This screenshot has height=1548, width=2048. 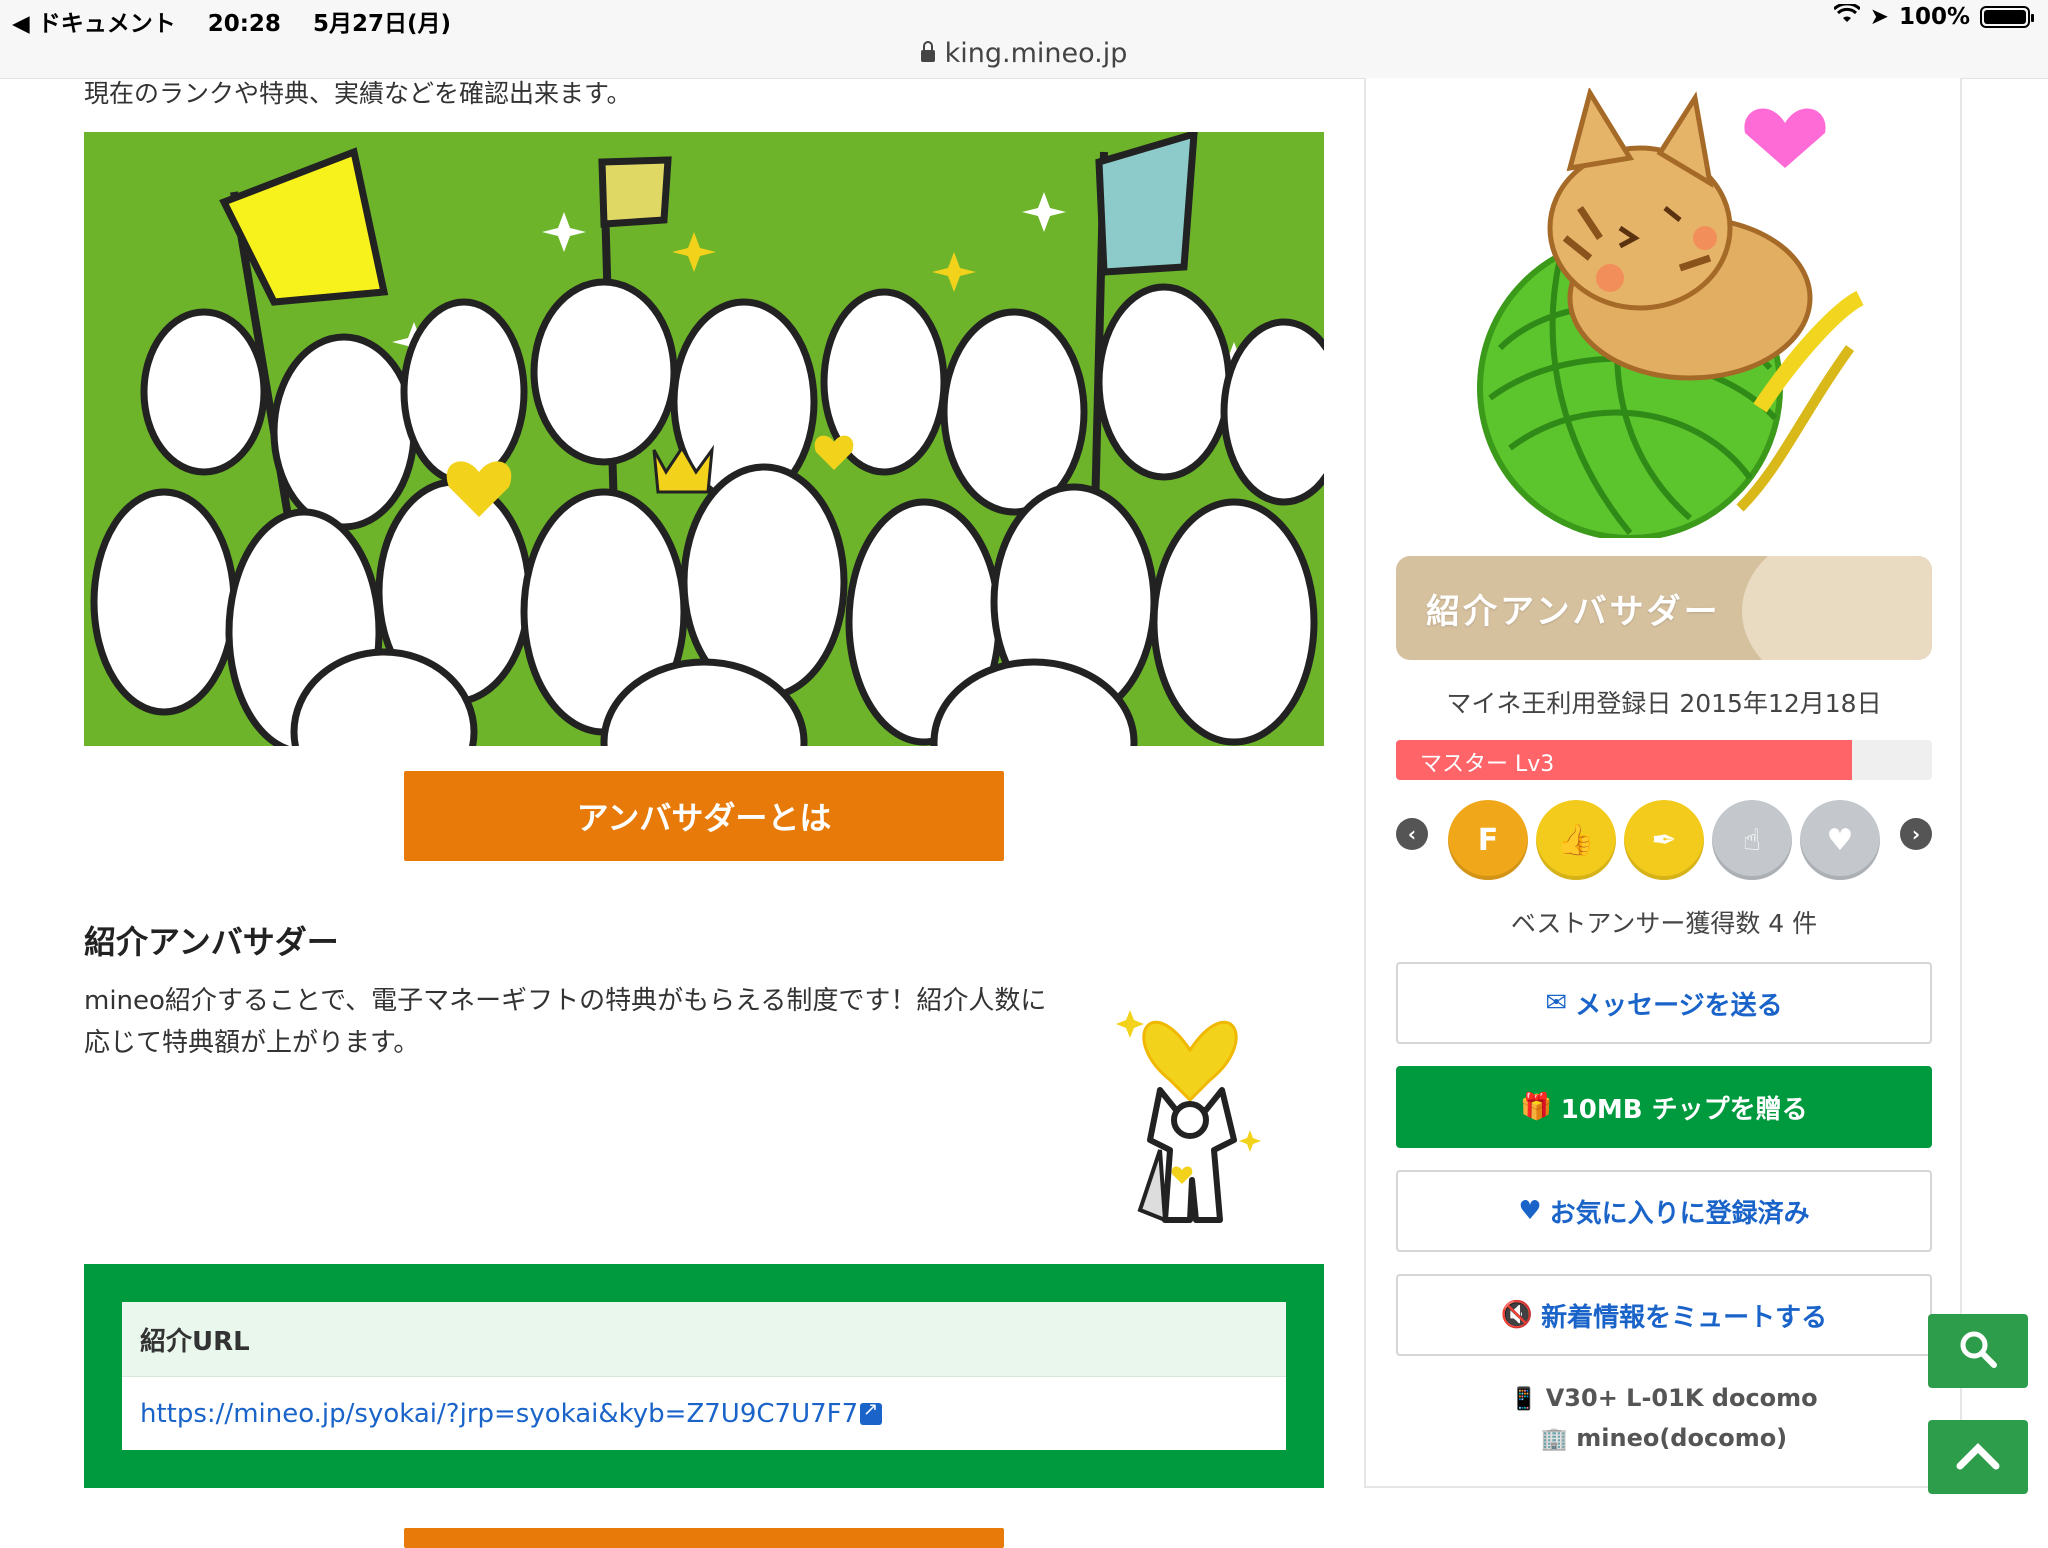 What do you see at coordinates (704, 816) in the screenshot?
I see `about-ambassador-button: アンバサダーとは` at bounding box center [704, 816].